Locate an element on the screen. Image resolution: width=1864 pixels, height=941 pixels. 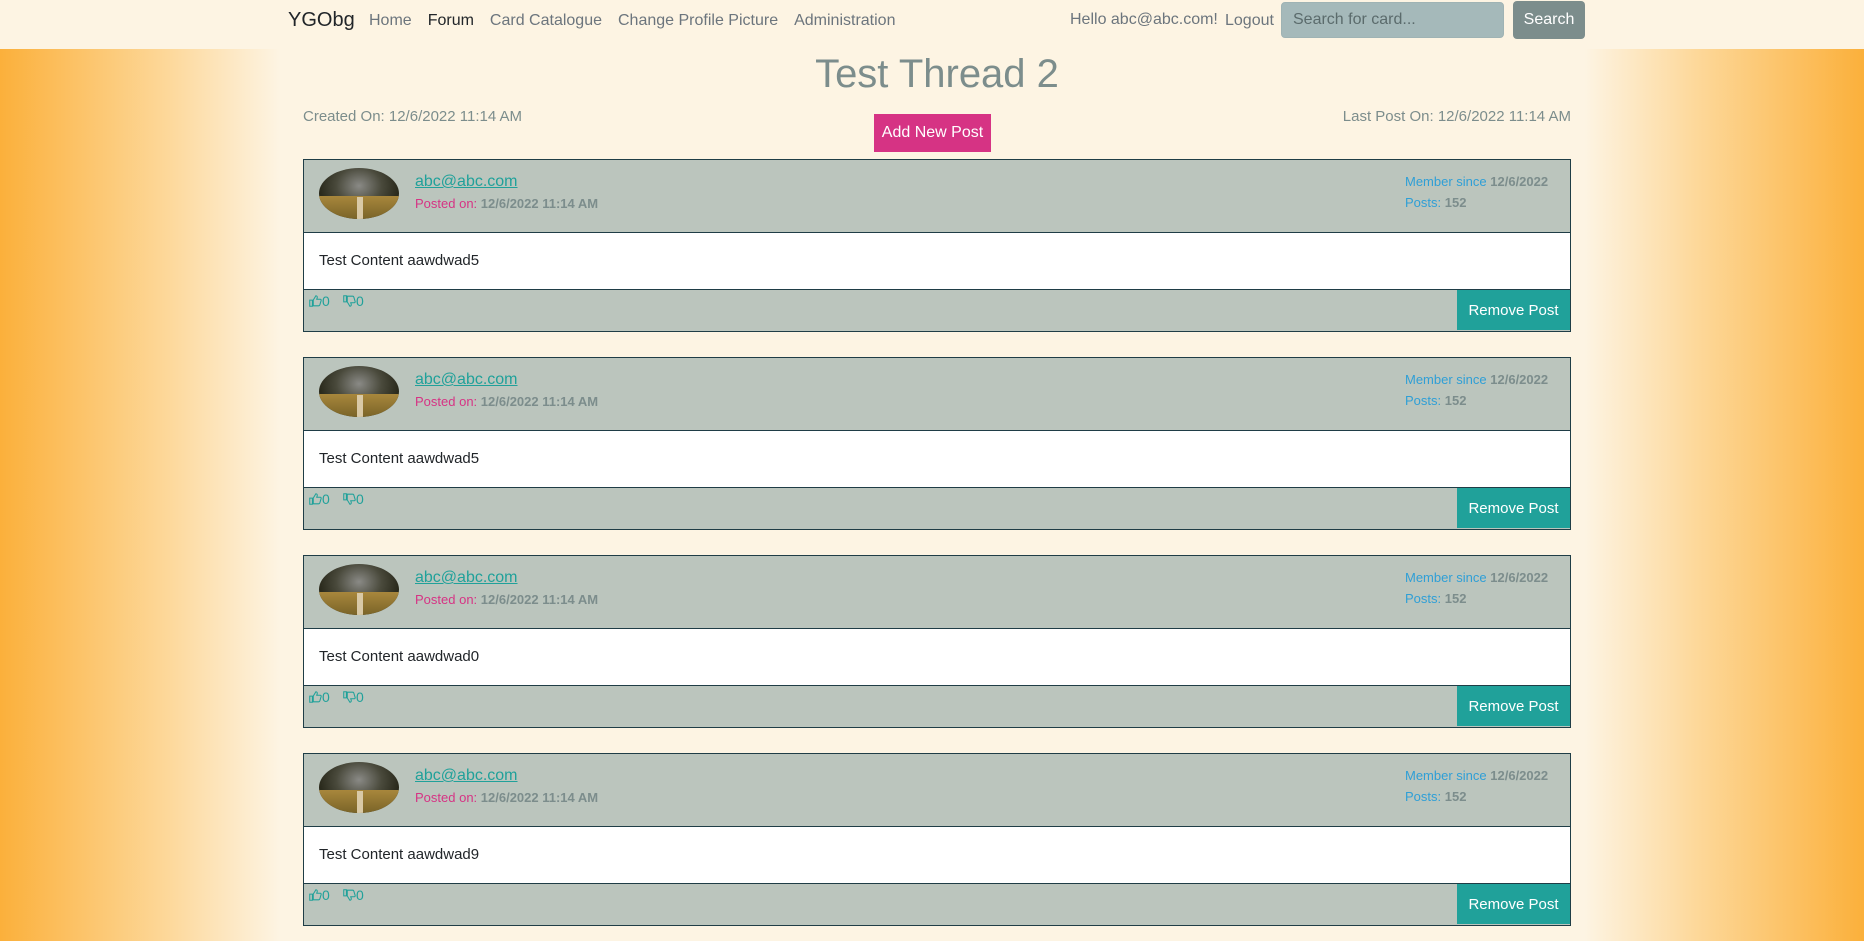
thread-title: Test Thread 2 is located at coordinates (937, 74).